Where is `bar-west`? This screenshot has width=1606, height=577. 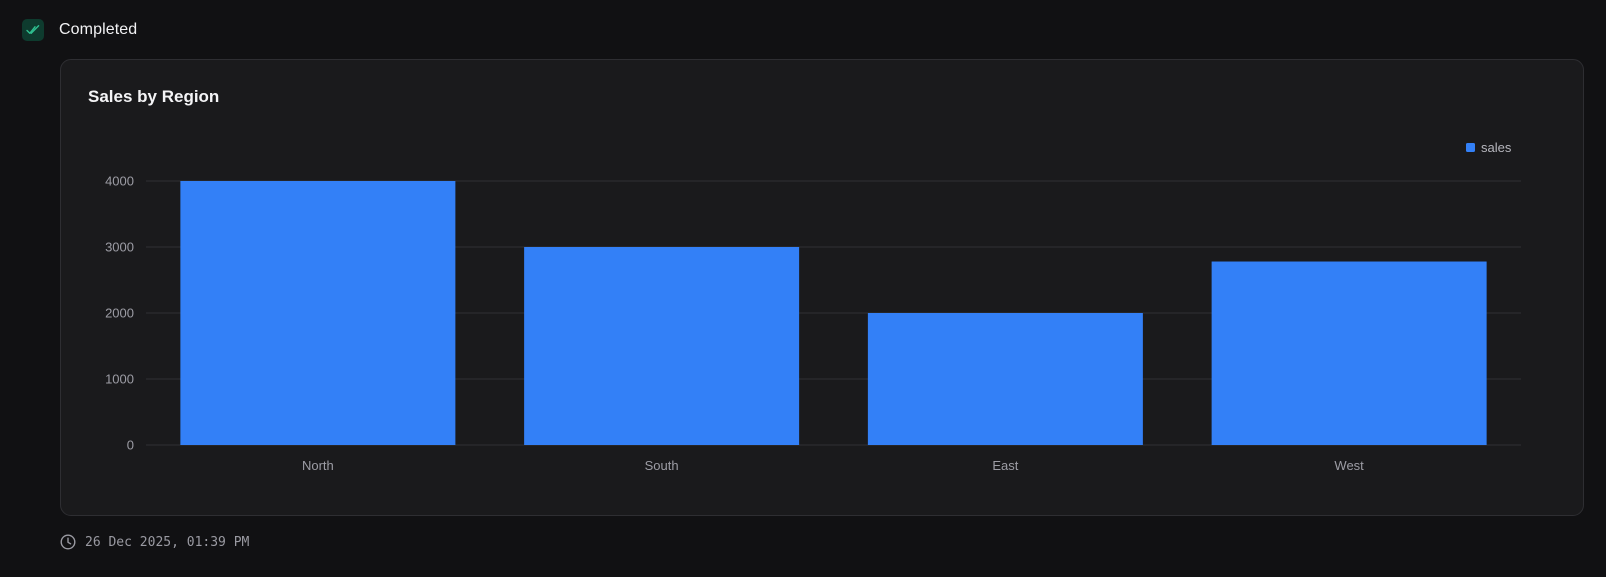 bar-west is located at coordinates (1349, 353).